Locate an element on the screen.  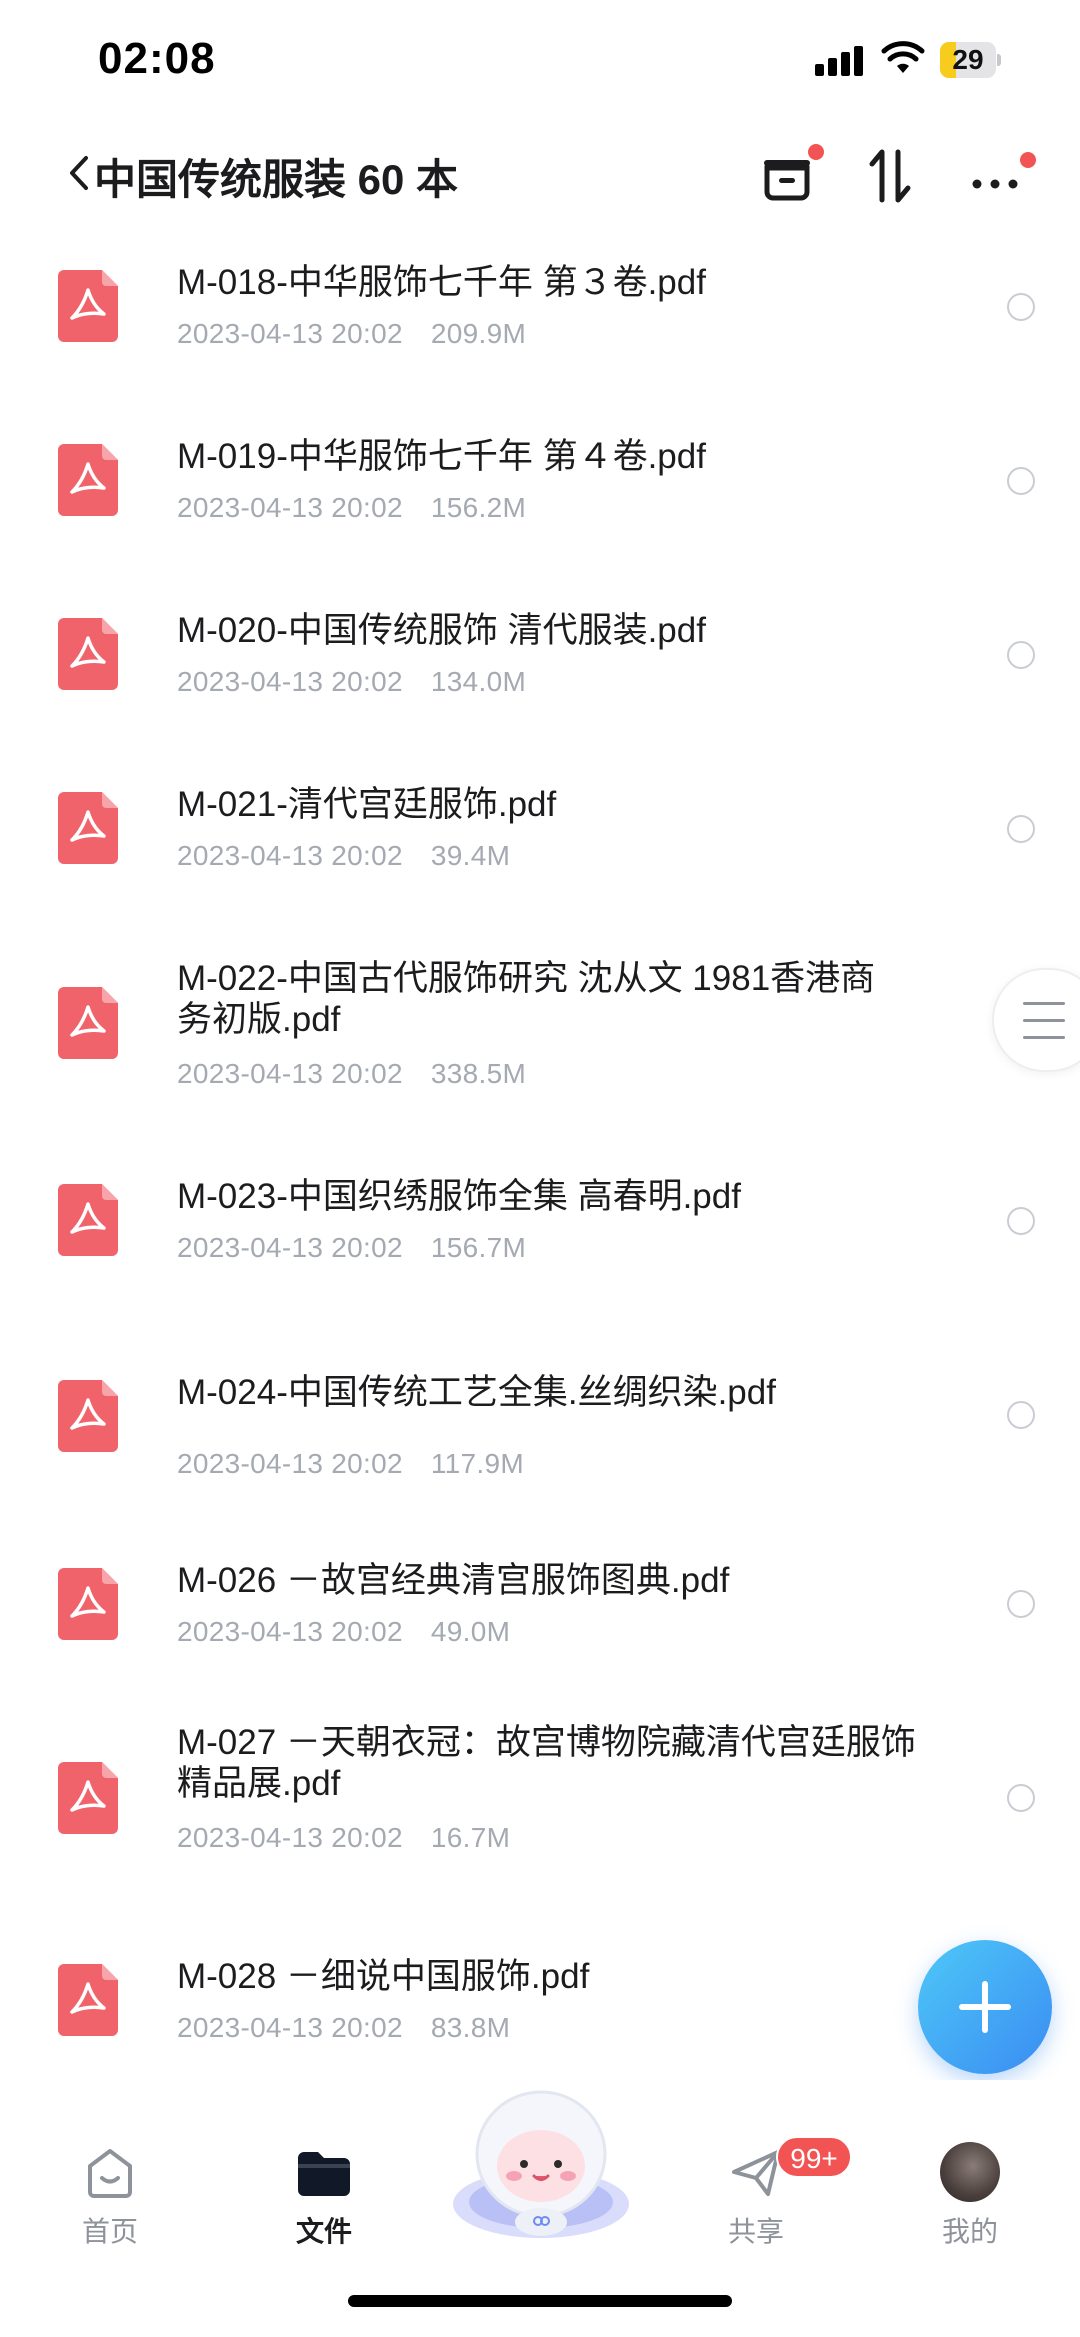
battery-indicator: 29 is located at coordinates (970, 60).